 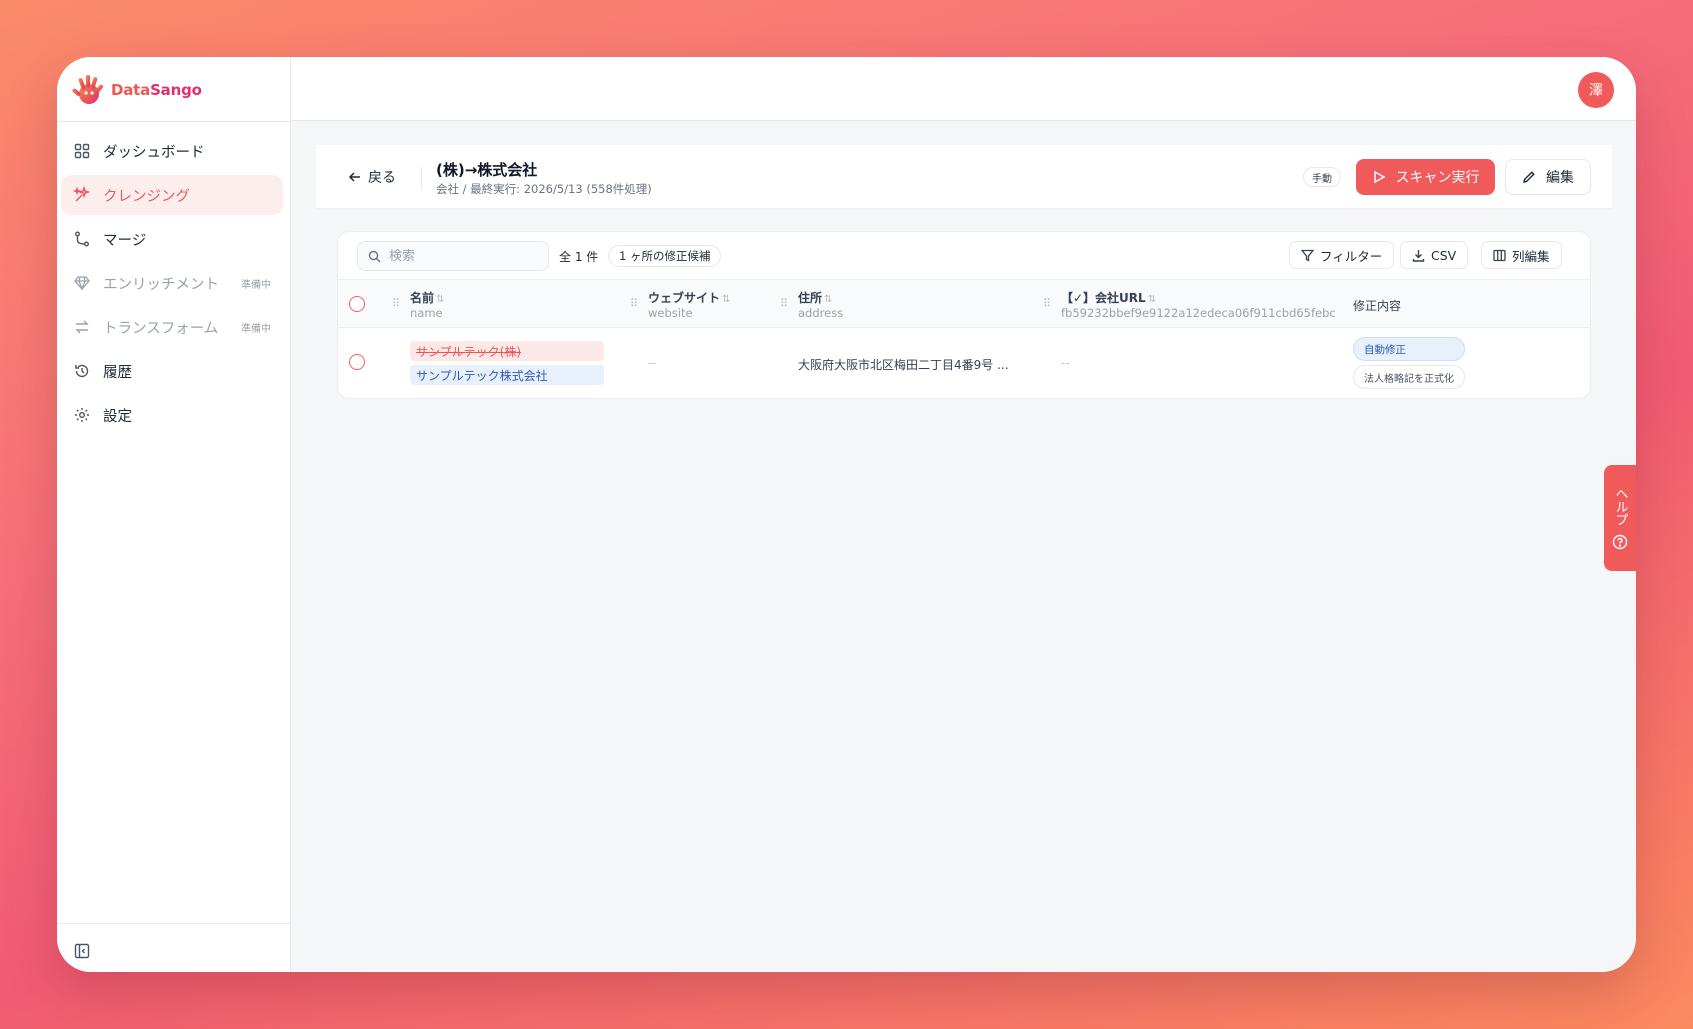 What do you see at coordinates (1418, 255) in the screenshot?
I see `download-icon` at bounding box center [1418, 255].